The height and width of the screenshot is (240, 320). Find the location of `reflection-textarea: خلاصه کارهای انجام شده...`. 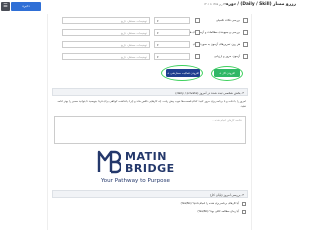

reflection-textarea: خلاصه کارهای انجام شده... is located at coordinates (150, 130).